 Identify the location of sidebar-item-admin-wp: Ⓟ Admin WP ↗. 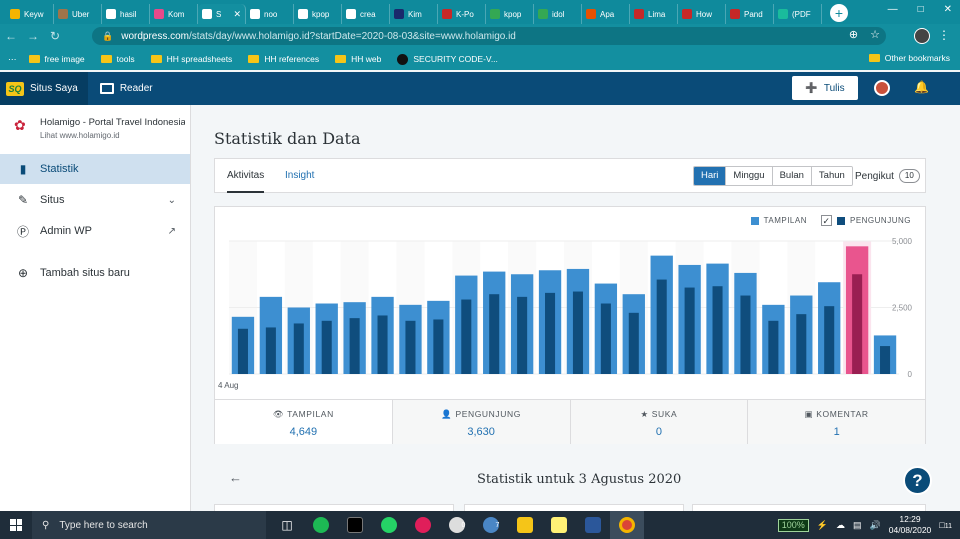
(95, 231).